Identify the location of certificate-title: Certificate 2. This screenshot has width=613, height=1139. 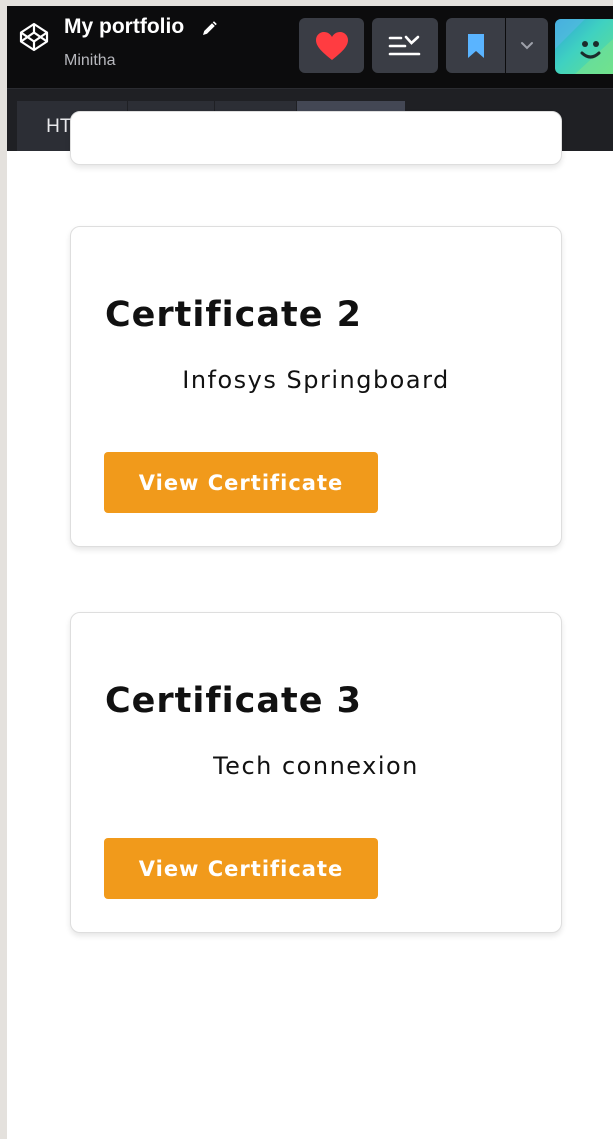
(234, 315).